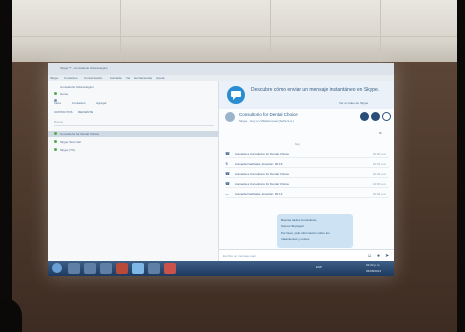 This screenshot has width=465, height=332. I want to click on pdf-taskbar-icon, so click(170, 268).